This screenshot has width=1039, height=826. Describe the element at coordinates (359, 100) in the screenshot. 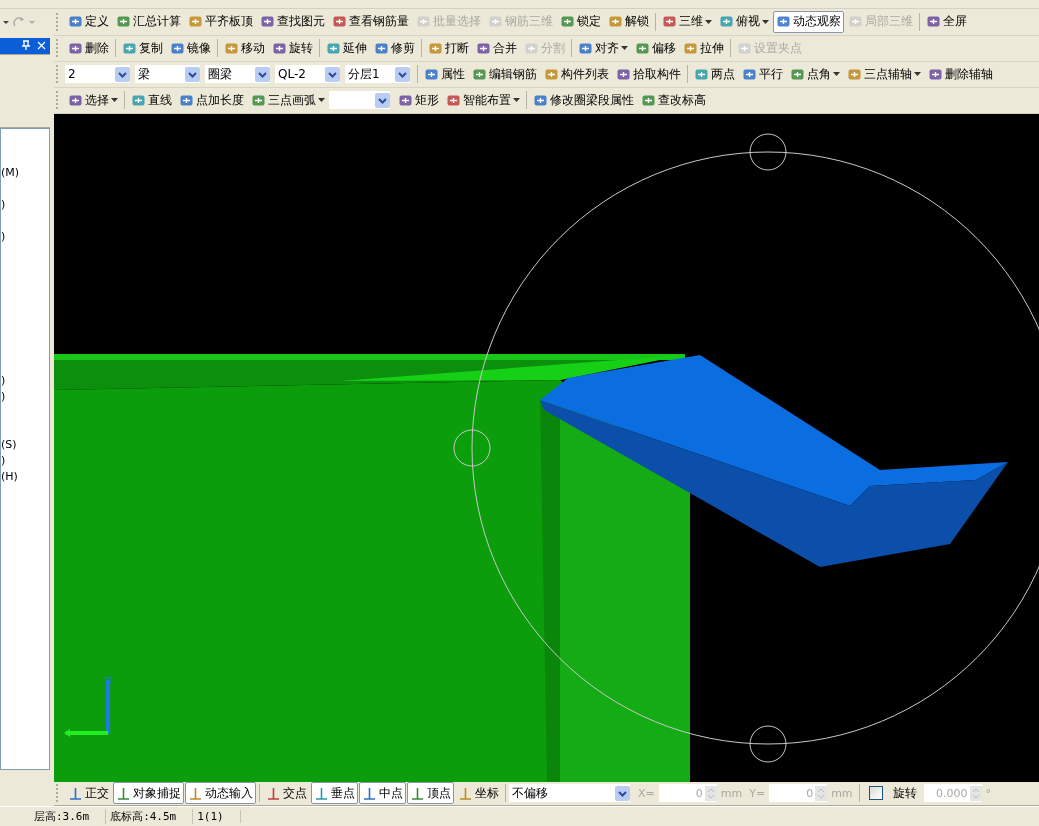

I see `dropdown-field` at that location.